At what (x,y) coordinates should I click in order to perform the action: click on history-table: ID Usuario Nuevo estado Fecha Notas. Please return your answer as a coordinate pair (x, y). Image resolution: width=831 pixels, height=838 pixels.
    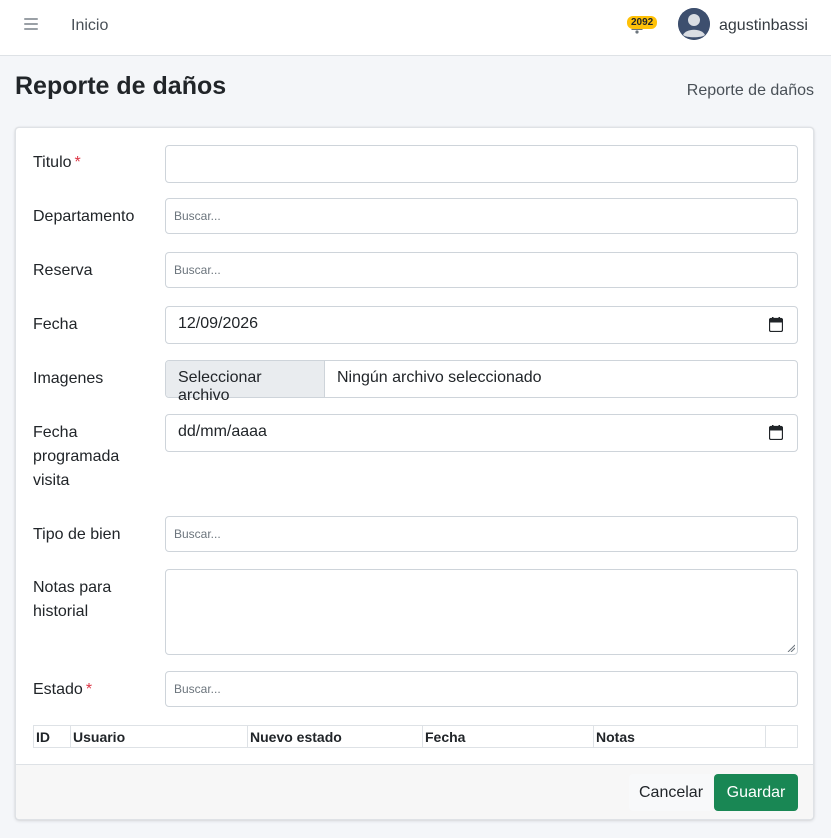
    Looking at the image, I should click on (415, 736).